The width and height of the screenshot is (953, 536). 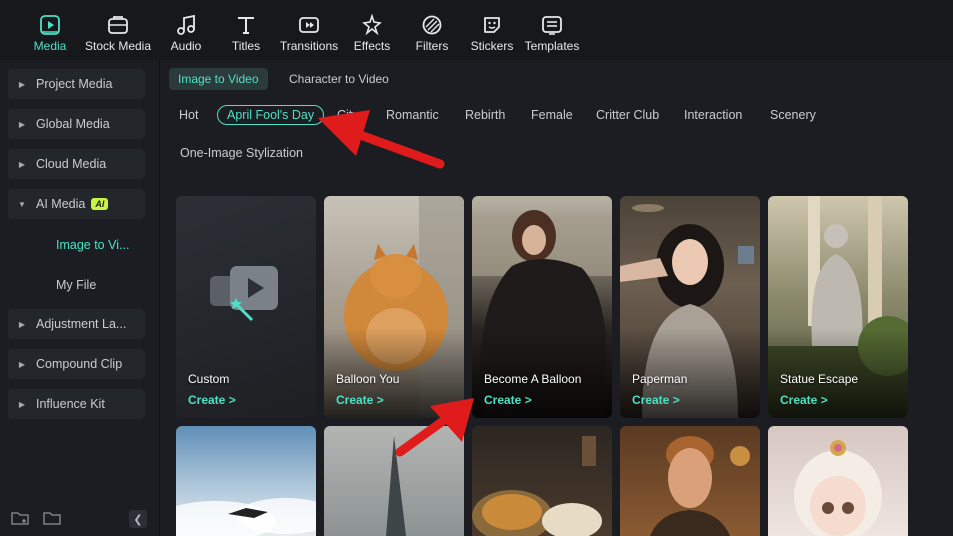 I want to click on tab-media: Media, so click(x=50, y=30).